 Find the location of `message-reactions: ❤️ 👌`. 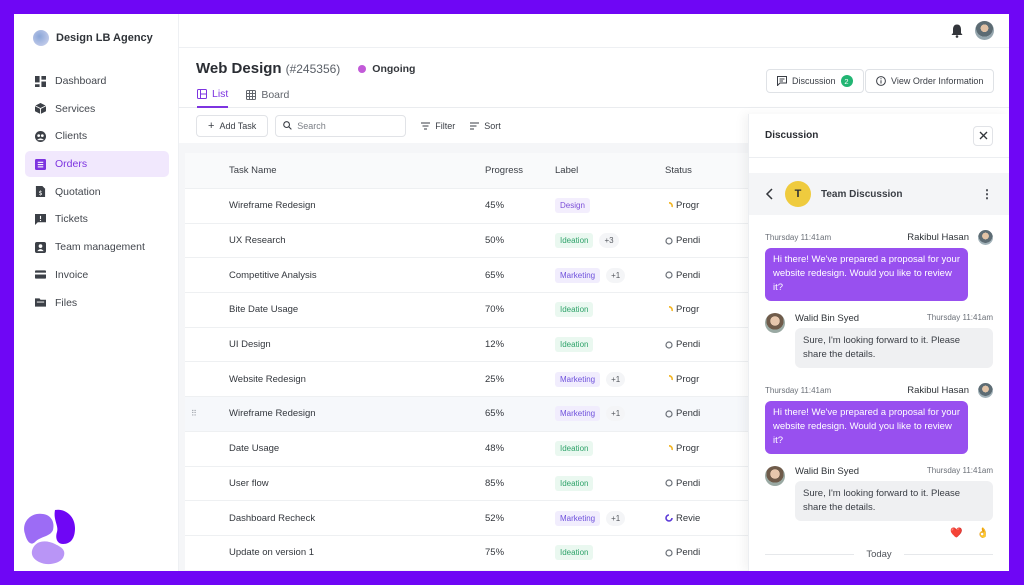

message-reactions: ❤️ 👌 is located at coordinates (894, 533).